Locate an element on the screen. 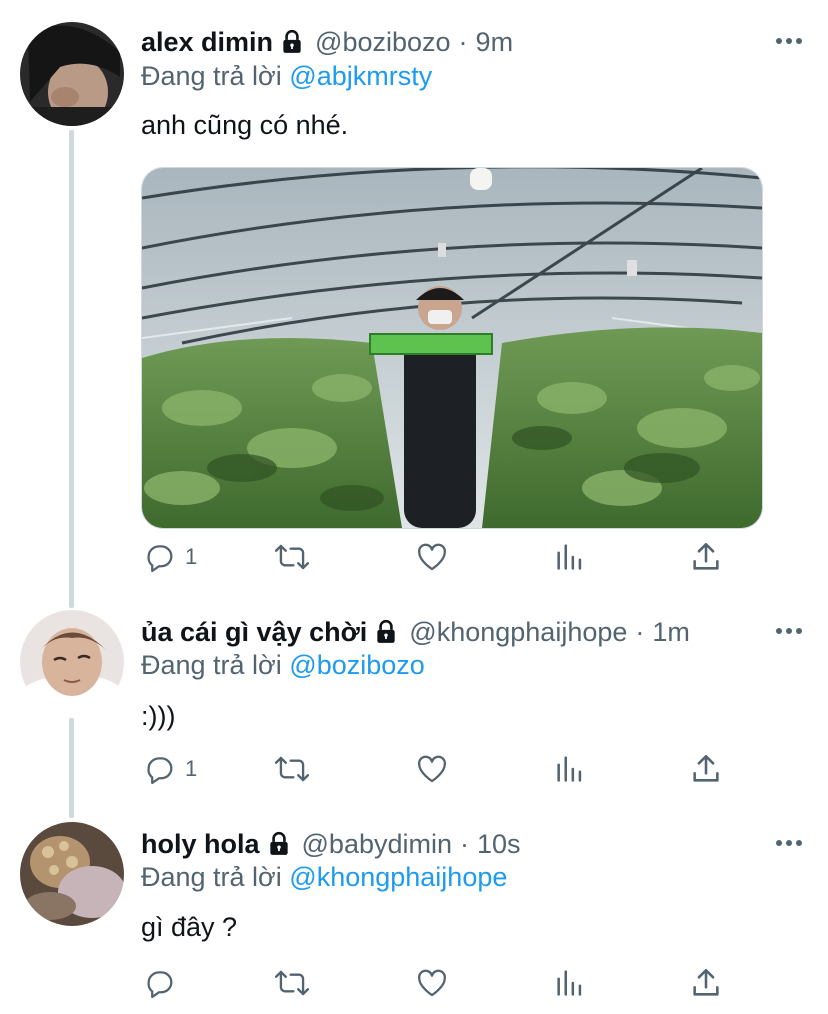 This screenshot has width=828, height=1014. timestamp: 1m is located at coordinates (671, 632).